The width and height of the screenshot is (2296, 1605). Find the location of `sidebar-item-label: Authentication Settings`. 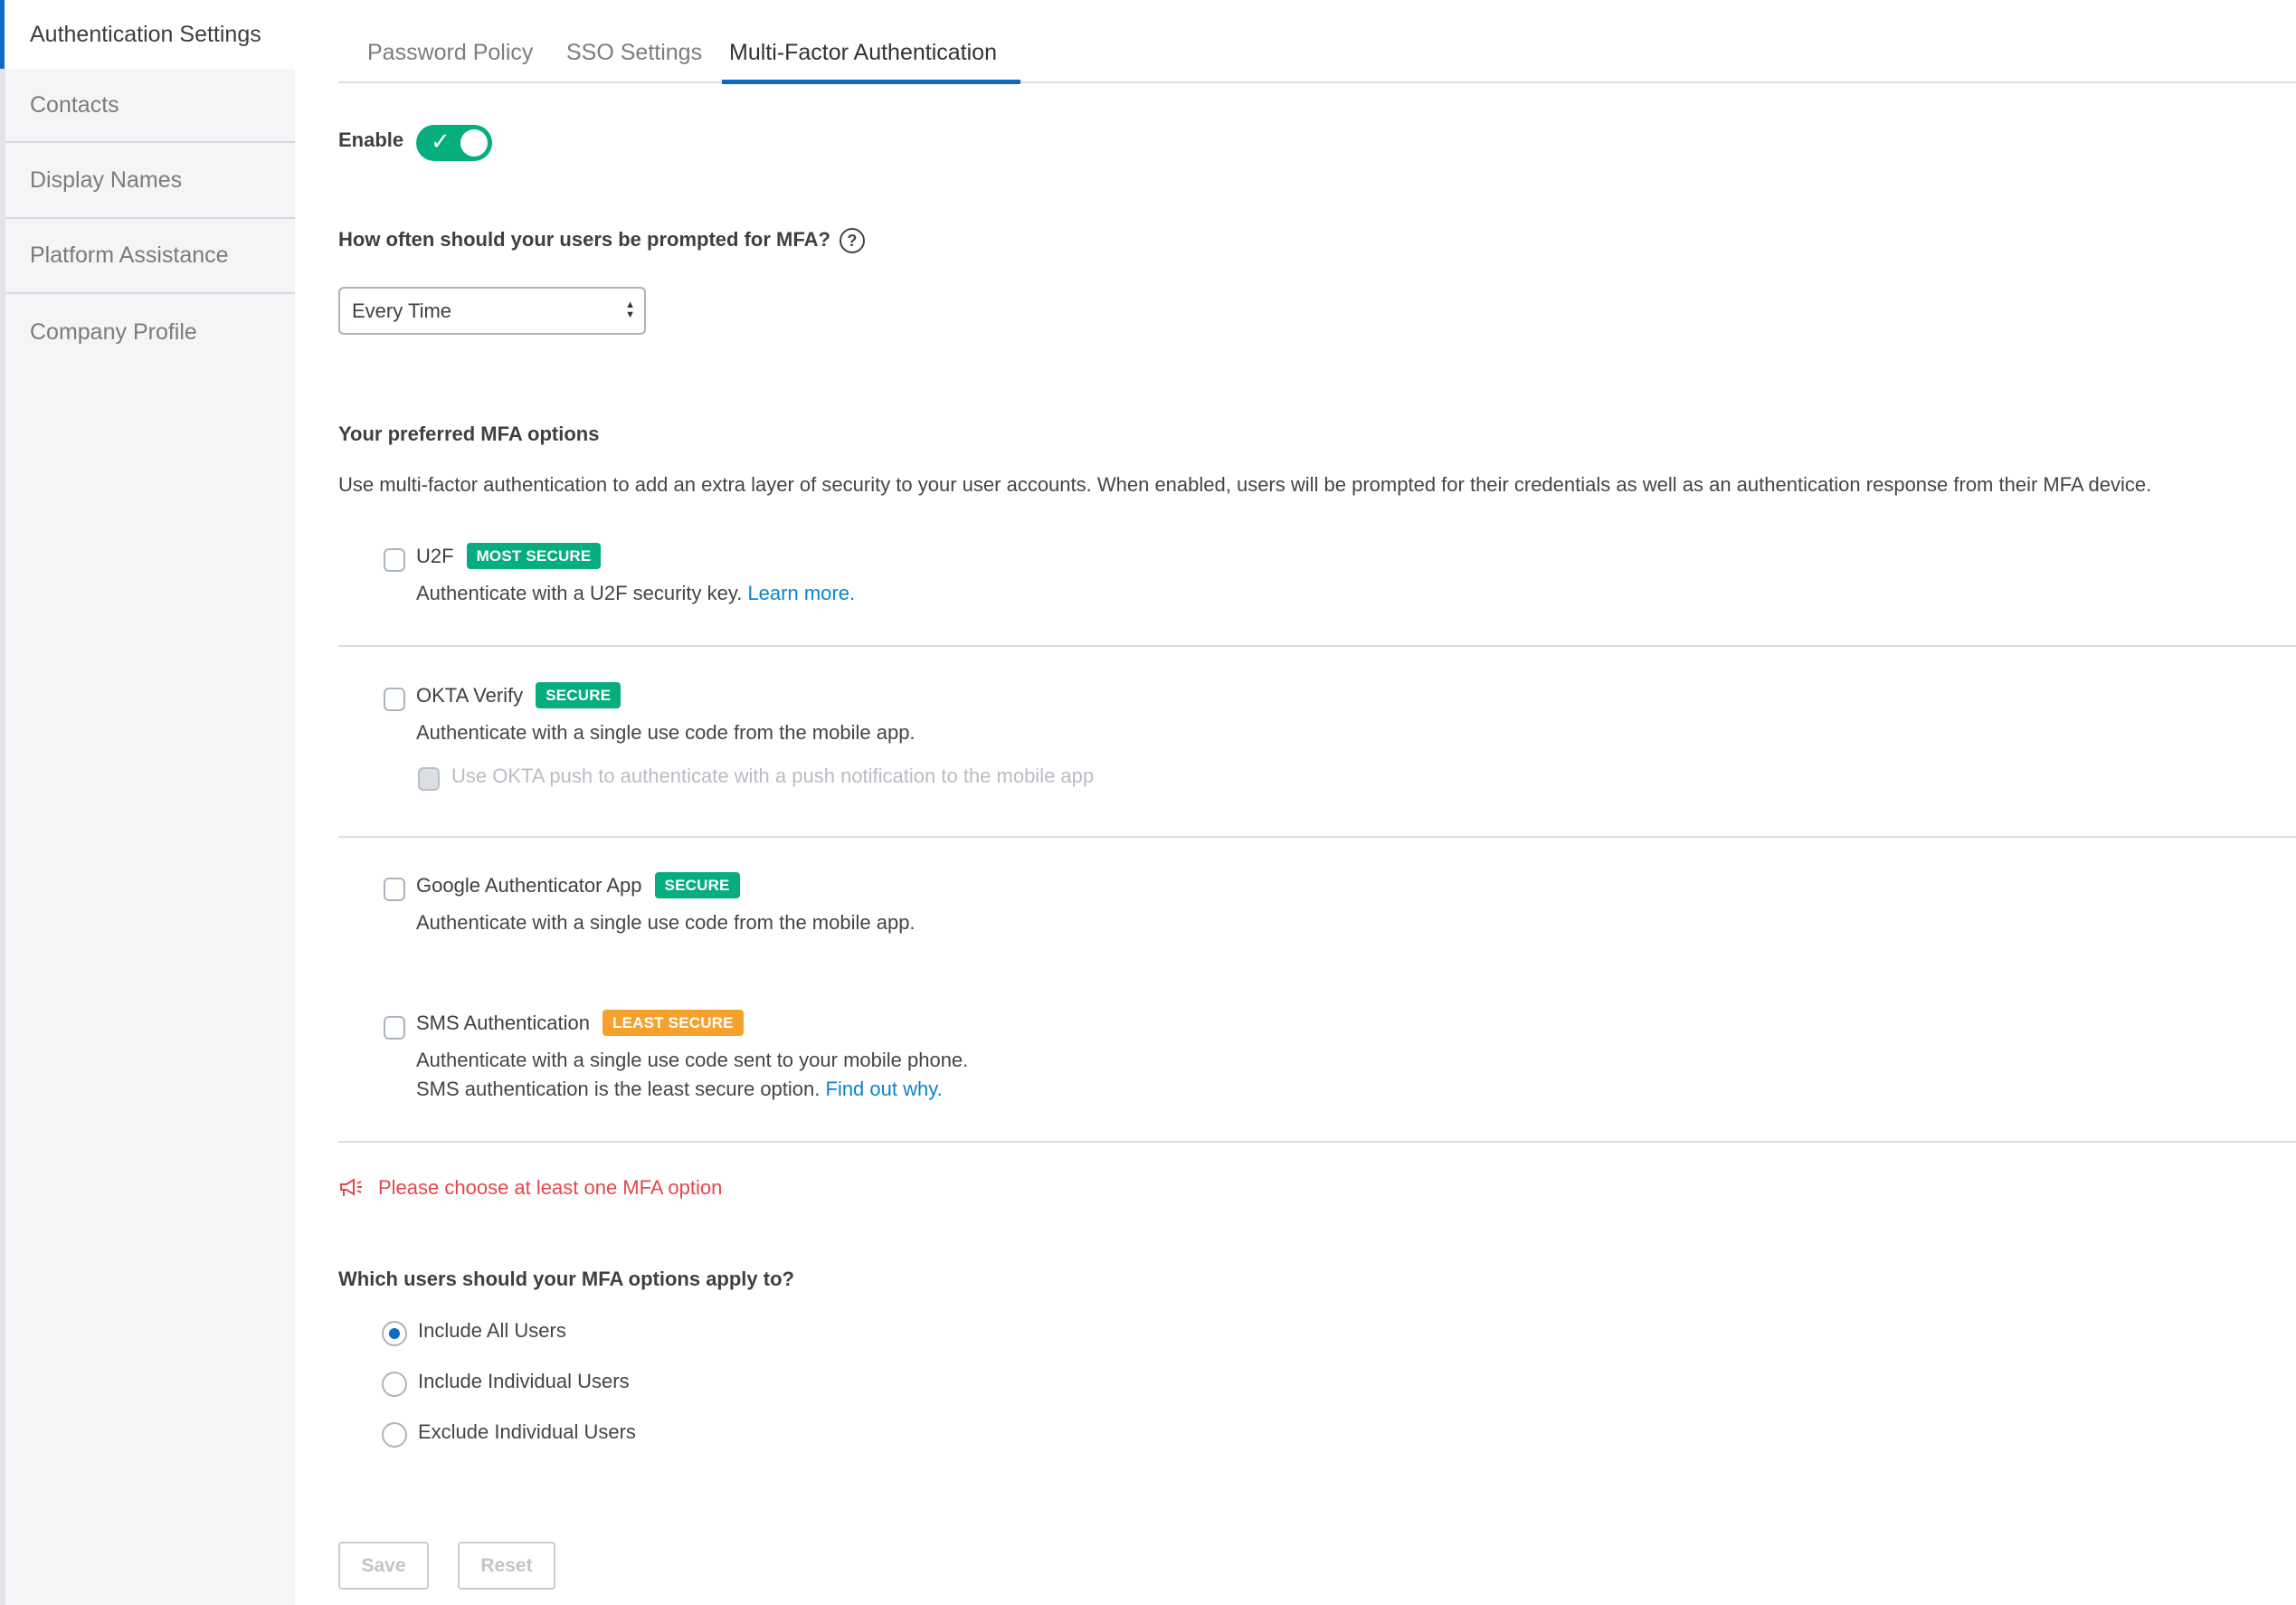

sidebar-item-label: Authentication Settings is located at coordinates (145, 34).